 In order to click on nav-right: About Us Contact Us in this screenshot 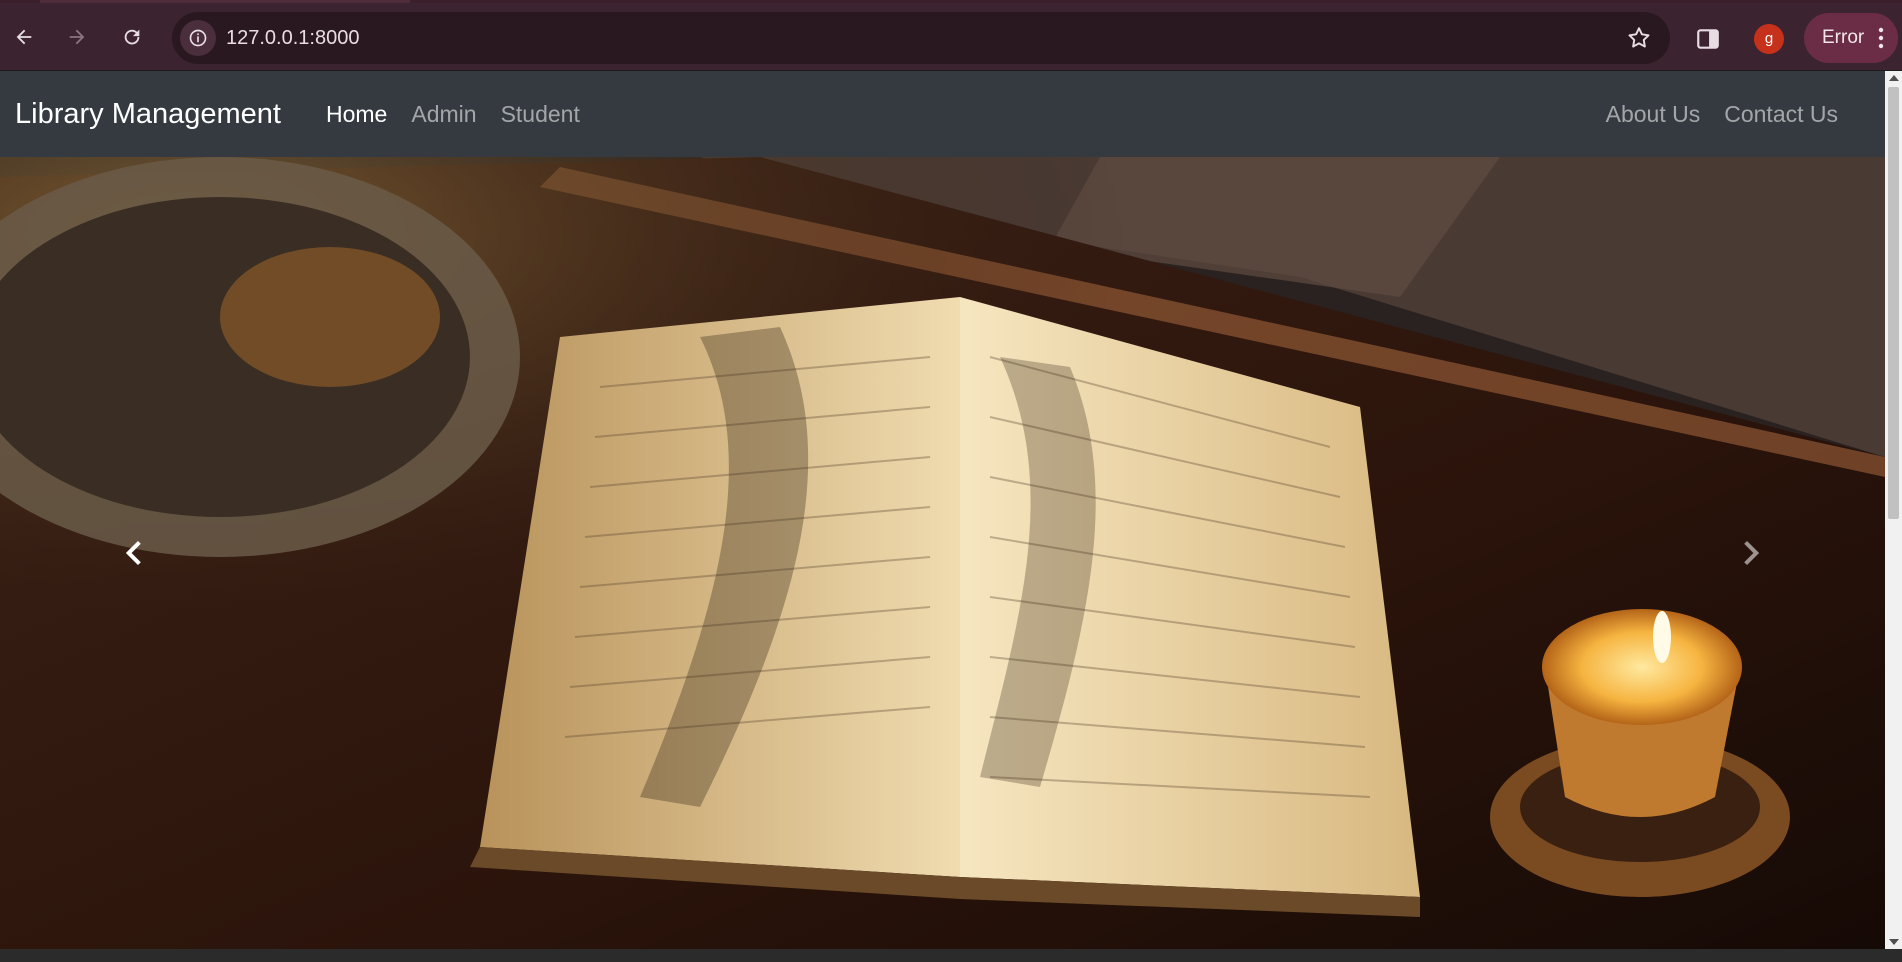, I will do `click(1722, 114)`.